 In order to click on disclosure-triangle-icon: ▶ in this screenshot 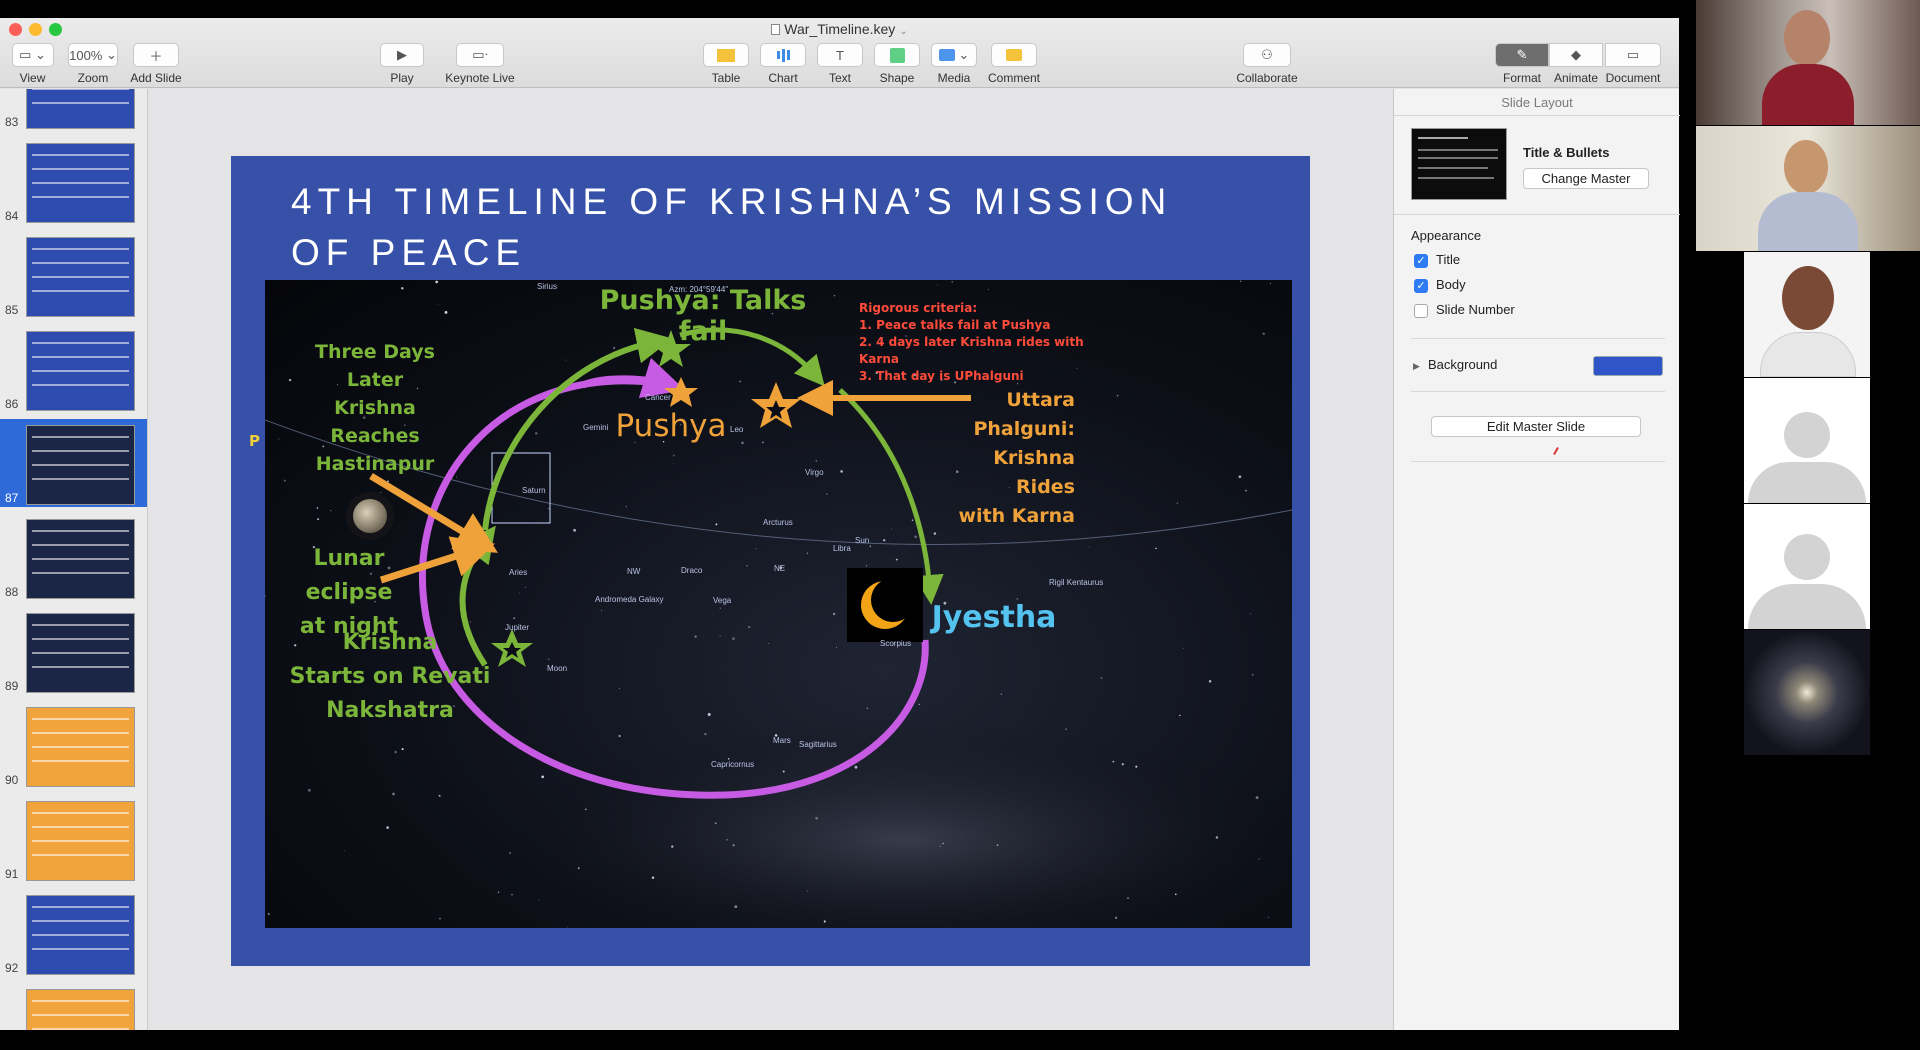, I will do `click(1416, 366)`.